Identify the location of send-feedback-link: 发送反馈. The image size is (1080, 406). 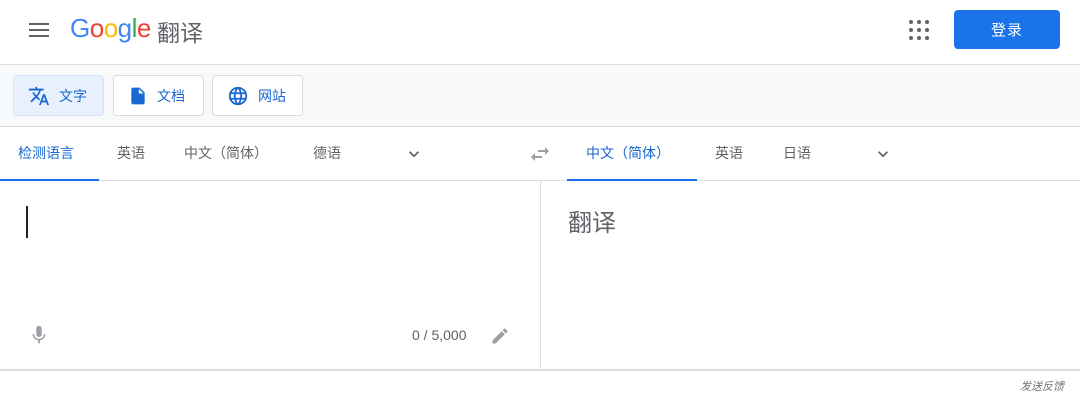
(1042, 386).